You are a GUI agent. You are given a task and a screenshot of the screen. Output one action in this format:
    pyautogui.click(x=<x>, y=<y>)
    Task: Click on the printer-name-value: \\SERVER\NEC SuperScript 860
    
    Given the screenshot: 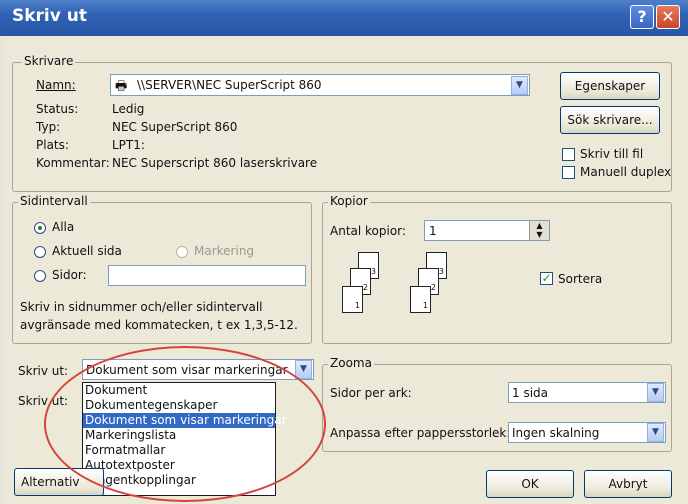 What is the action you would take?
    pyautogui.click(x=229, y=85)
    